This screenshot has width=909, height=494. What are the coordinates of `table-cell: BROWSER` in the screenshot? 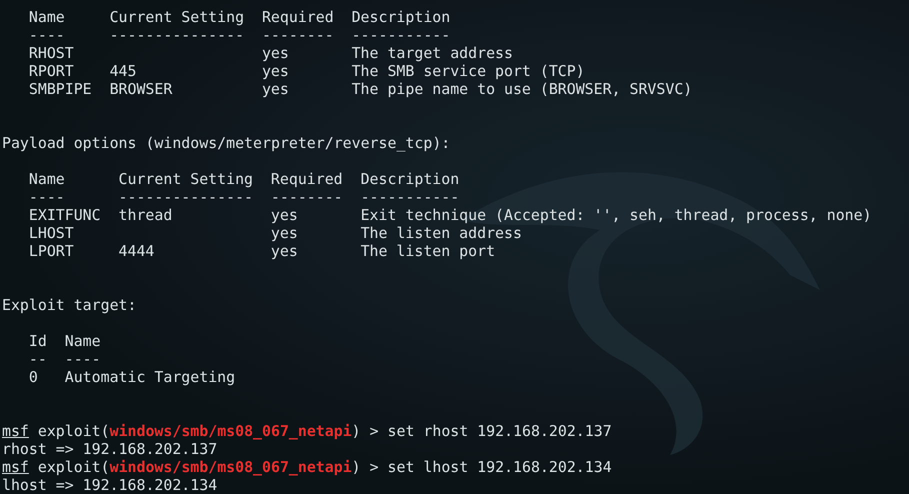 It's located at (141, 89).